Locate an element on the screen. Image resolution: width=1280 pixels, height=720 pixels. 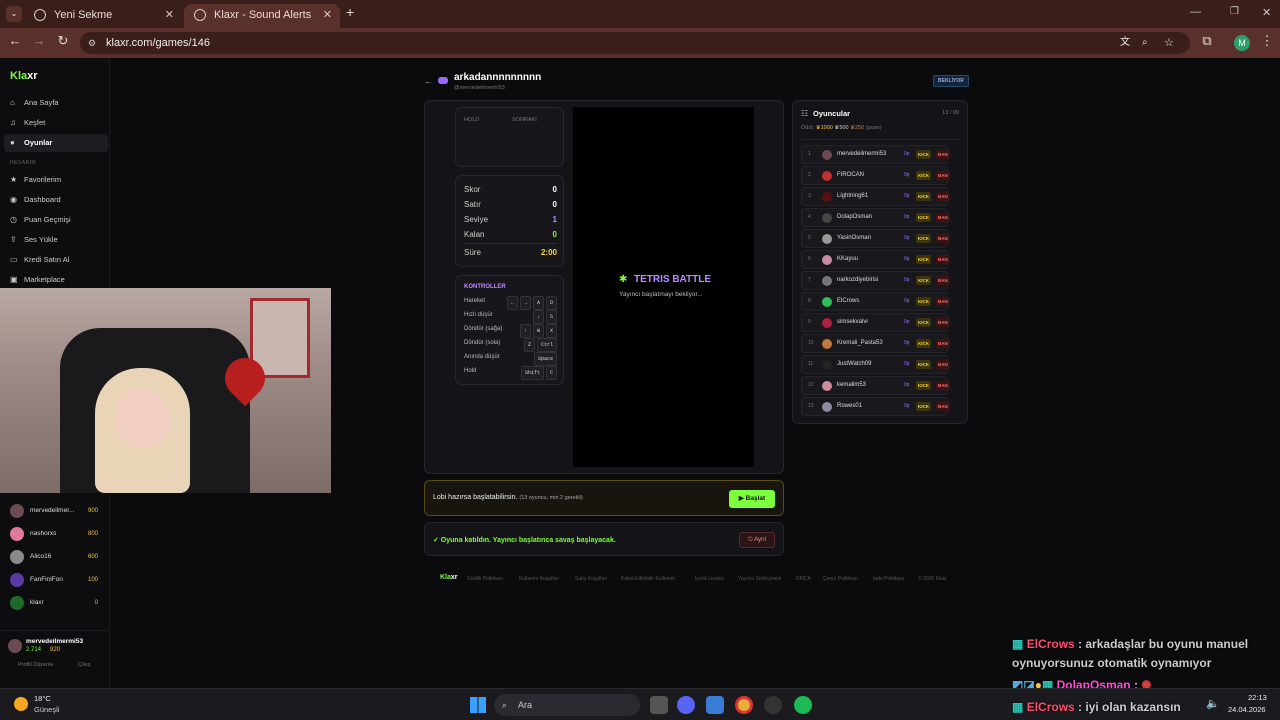
spotify-icon is located at coordinates (803, 705).